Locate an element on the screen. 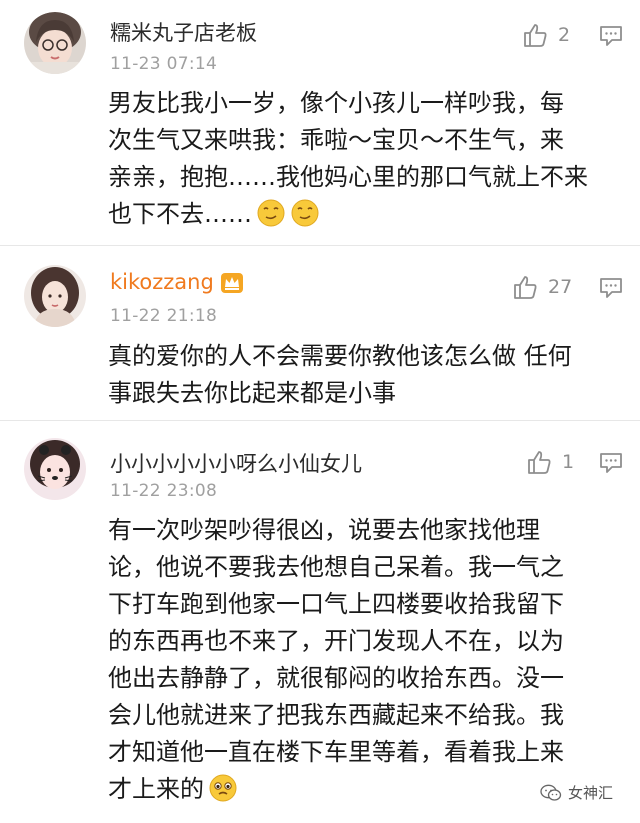  username-text: kikozzang is located at coordinates (162, 282).